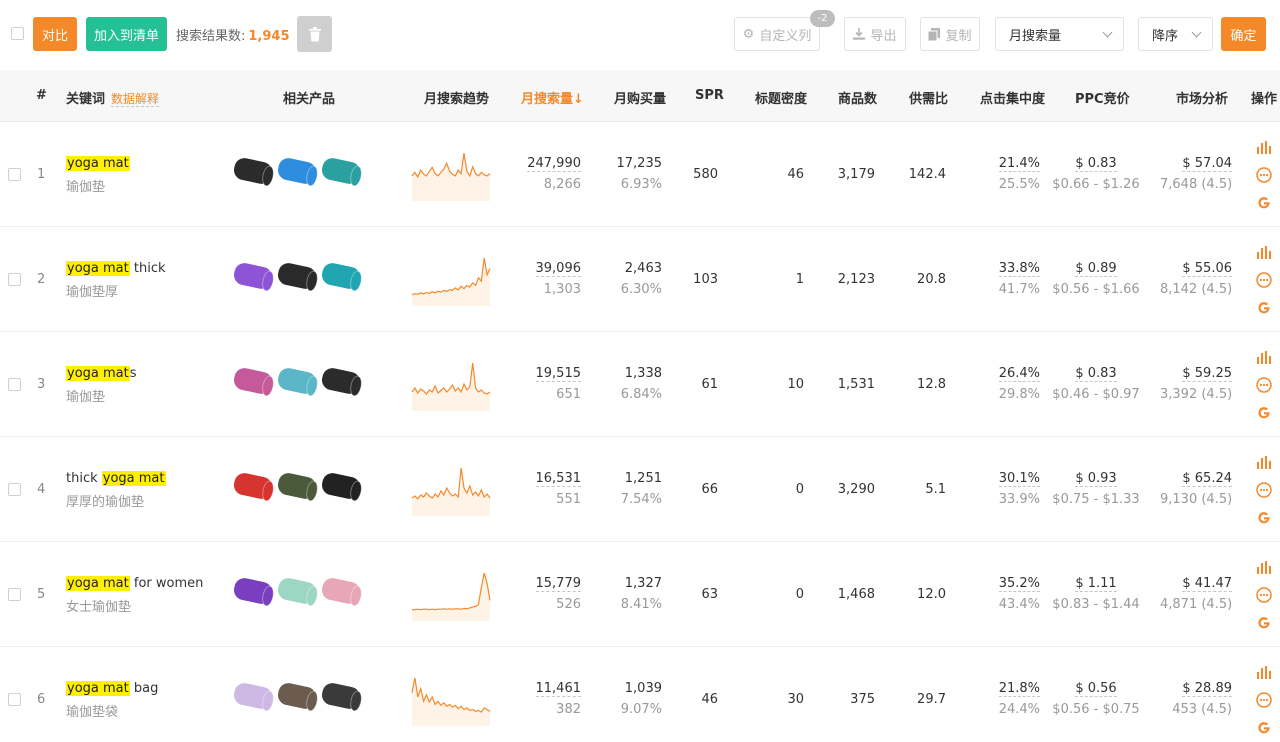 This screenshot has width=1280, height=742. Describe the element at coordinates (134, 583) in the screenshot. I see `keyword: yoga mat for women` at that location.